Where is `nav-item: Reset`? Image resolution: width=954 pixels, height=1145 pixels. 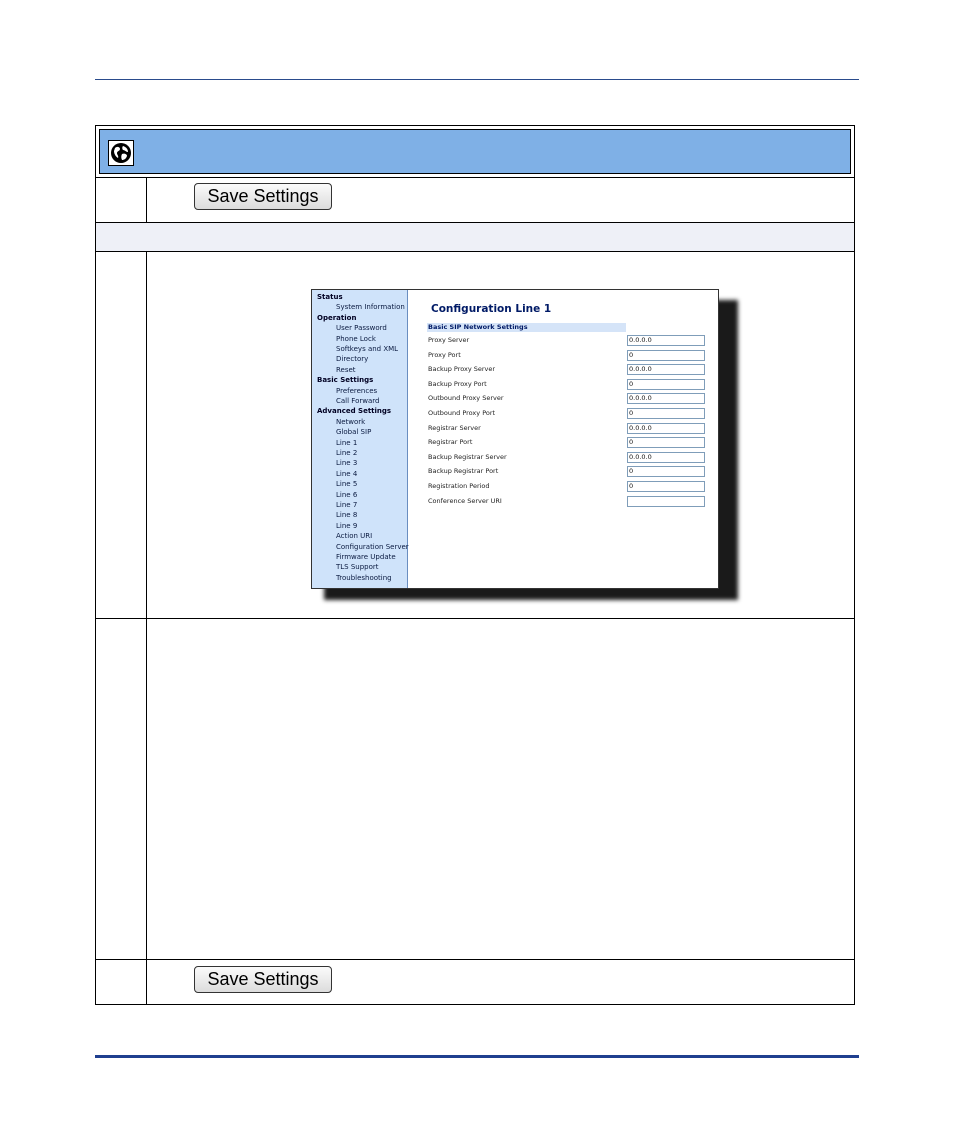 nav-item: Reset is located at coordinates (346, 370).